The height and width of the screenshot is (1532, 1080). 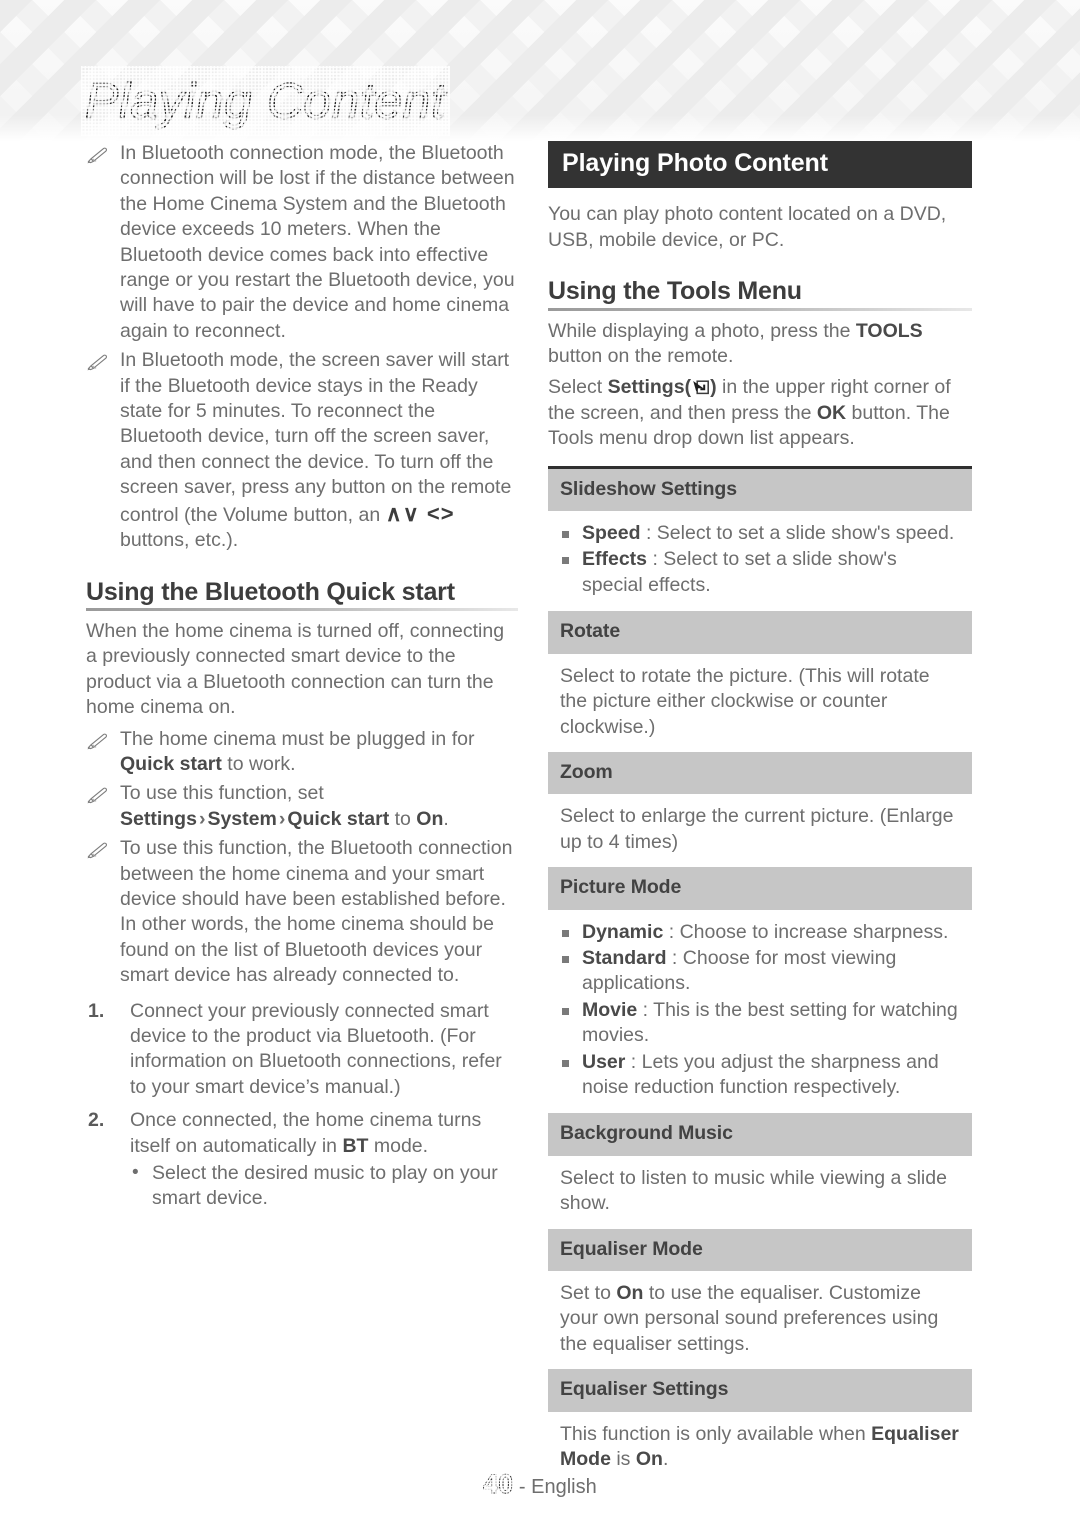 I want to click on footer-language: - English, so click(x=557, y=1487).